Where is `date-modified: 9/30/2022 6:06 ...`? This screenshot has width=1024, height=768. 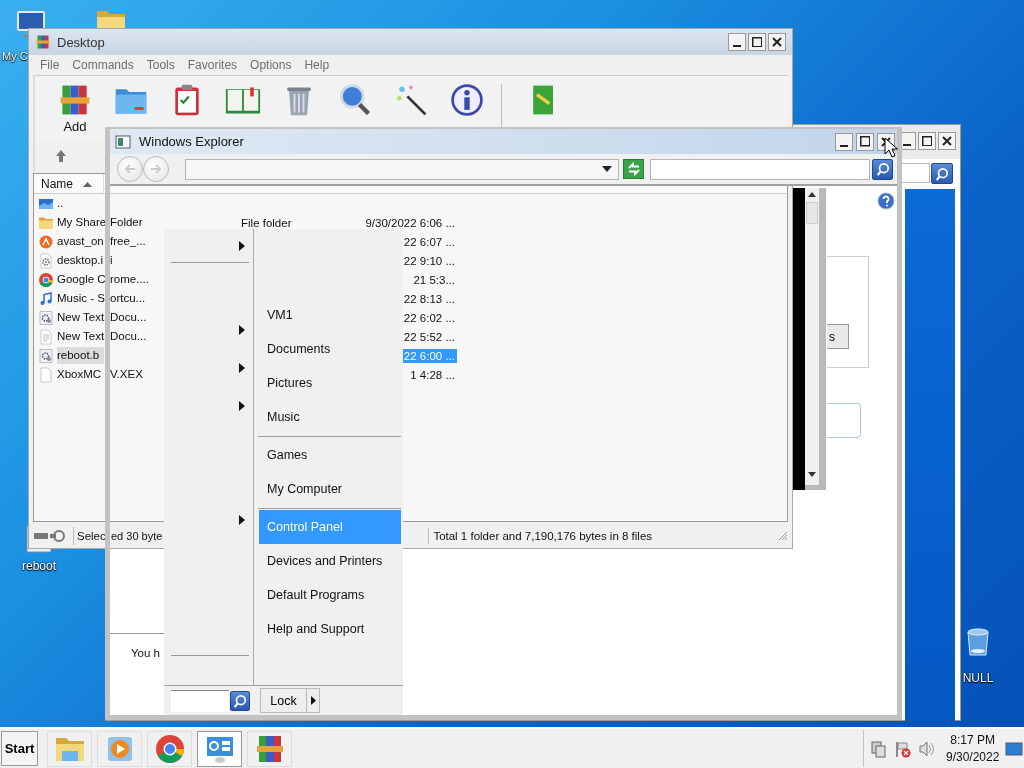
date-modified: 9/30/2022 6:06 ... is located at coordinates (410, 222).